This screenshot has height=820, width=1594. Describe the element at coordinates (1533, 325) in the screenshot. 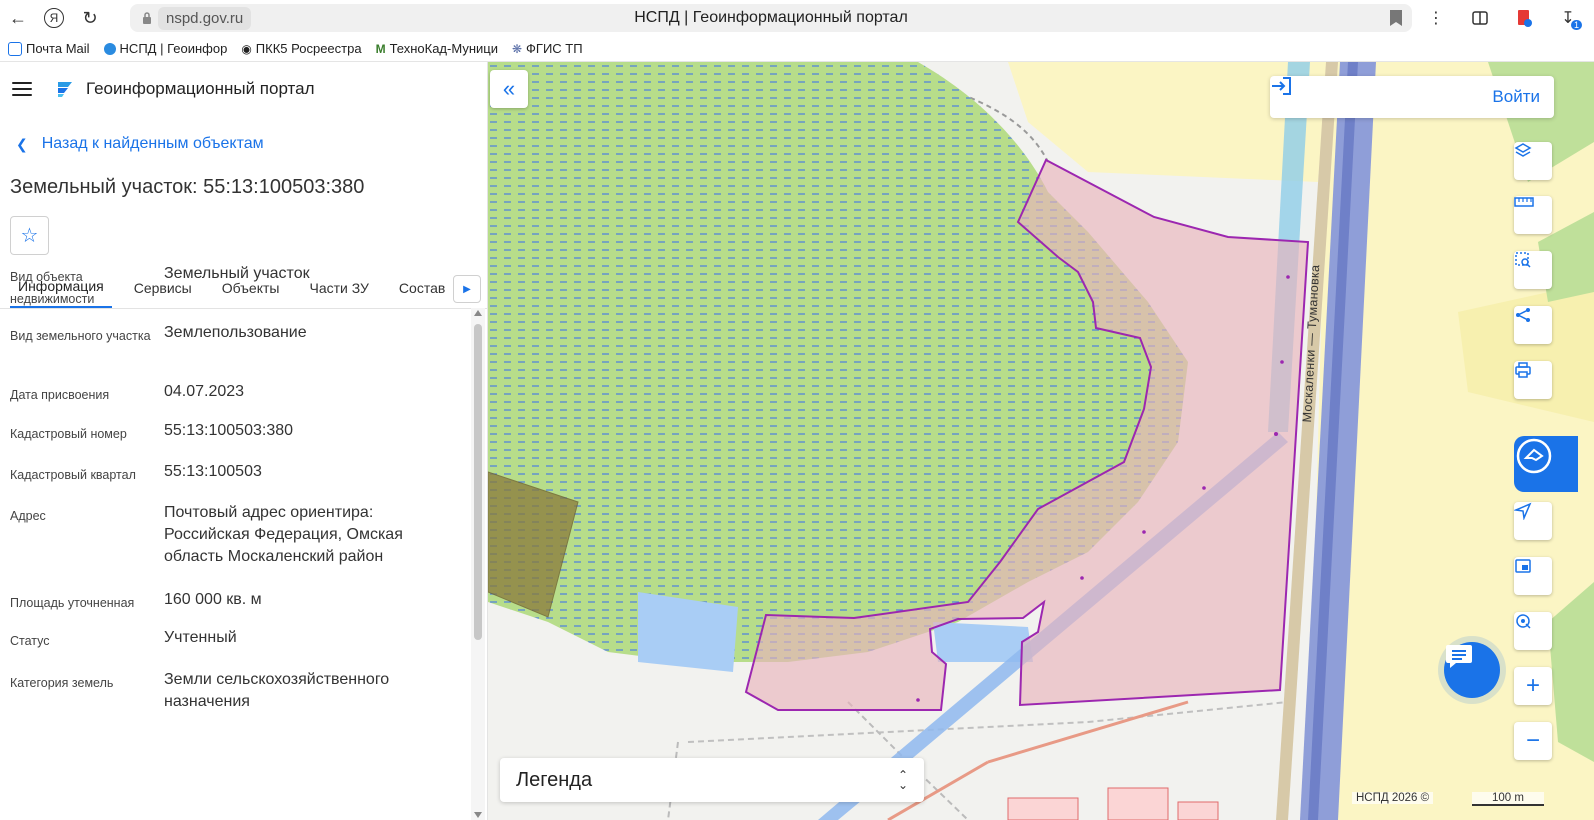

I see `share-button` at that location.